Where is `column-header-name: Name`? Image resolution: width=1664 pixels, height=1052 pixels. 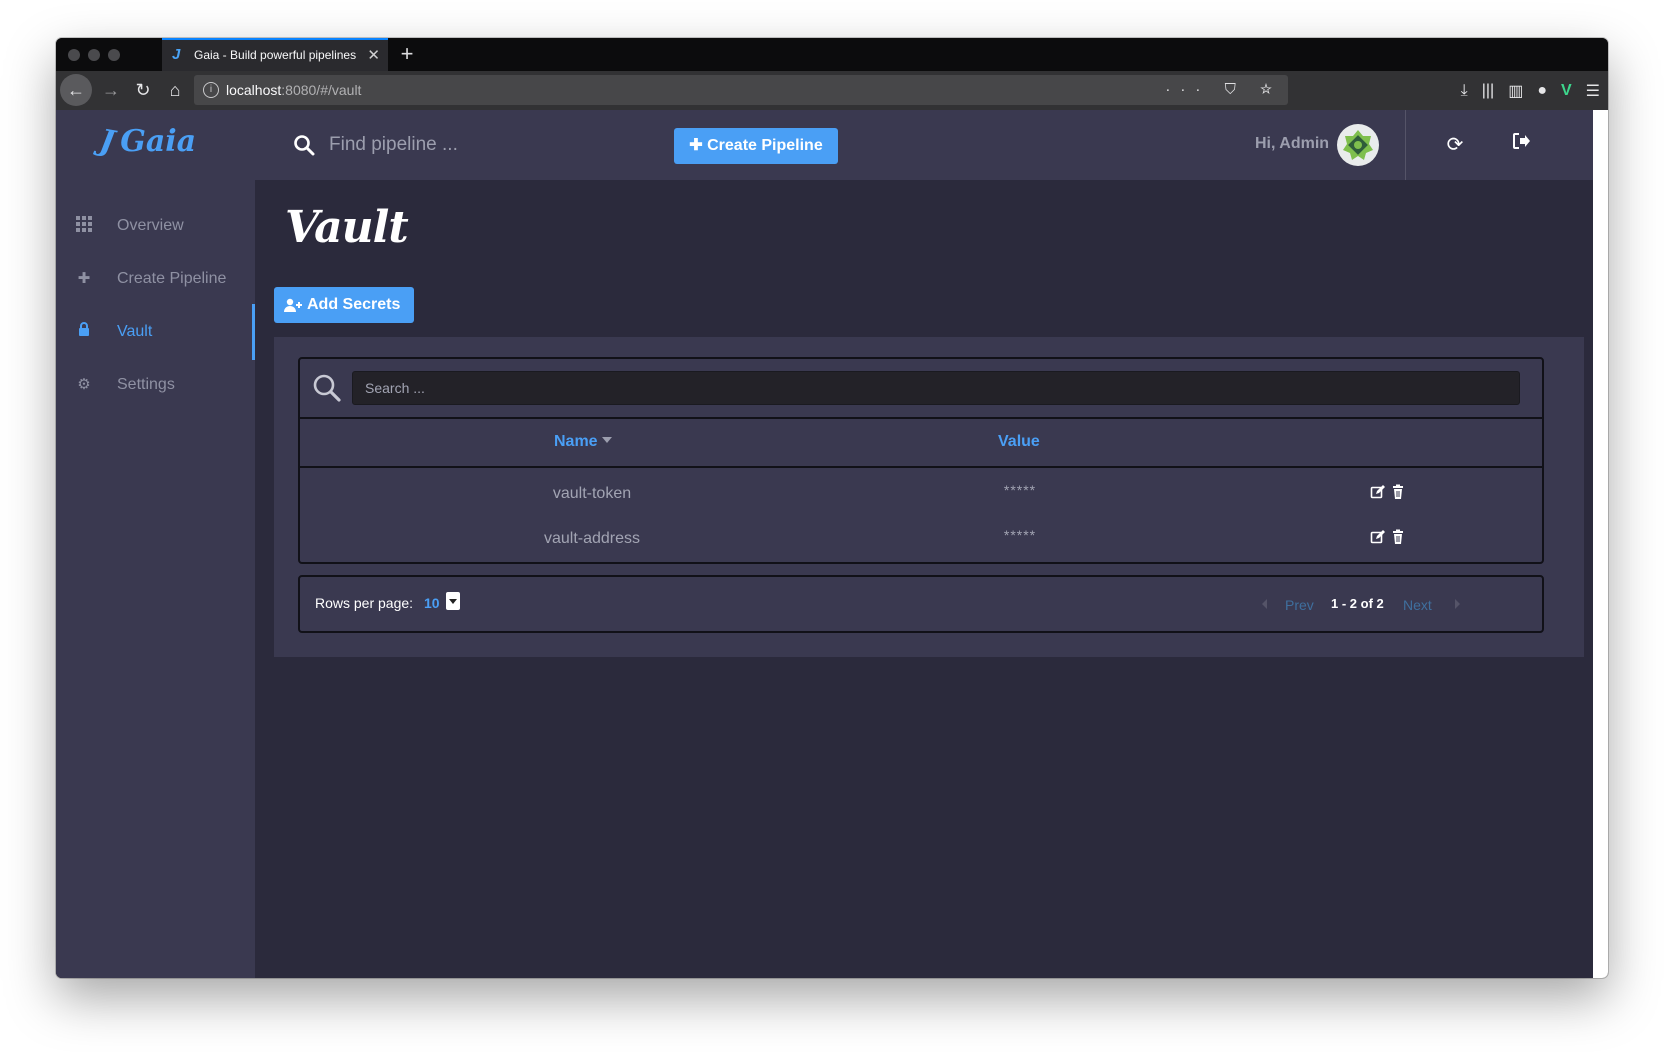
column-header-name: Name is located at coordinates (583, 442).